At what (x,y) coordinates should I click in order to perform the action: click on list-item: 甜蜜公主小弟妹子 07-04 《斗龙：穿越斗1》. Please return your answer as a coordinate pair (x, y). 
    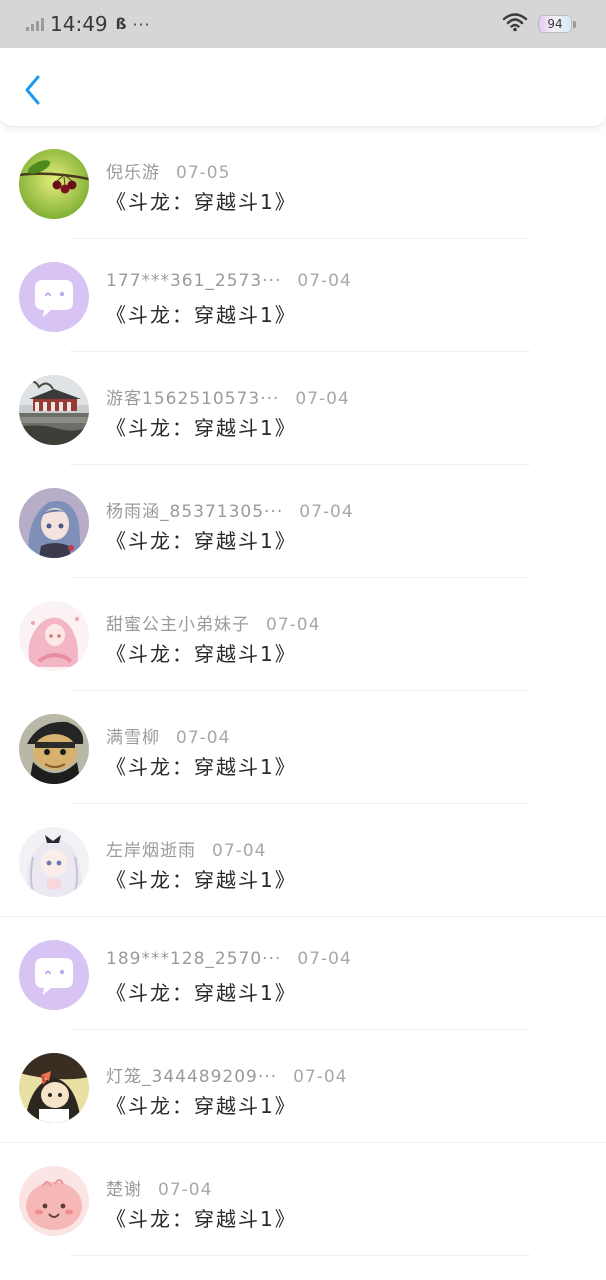
    Looking at the image, I should click on (303, 634).